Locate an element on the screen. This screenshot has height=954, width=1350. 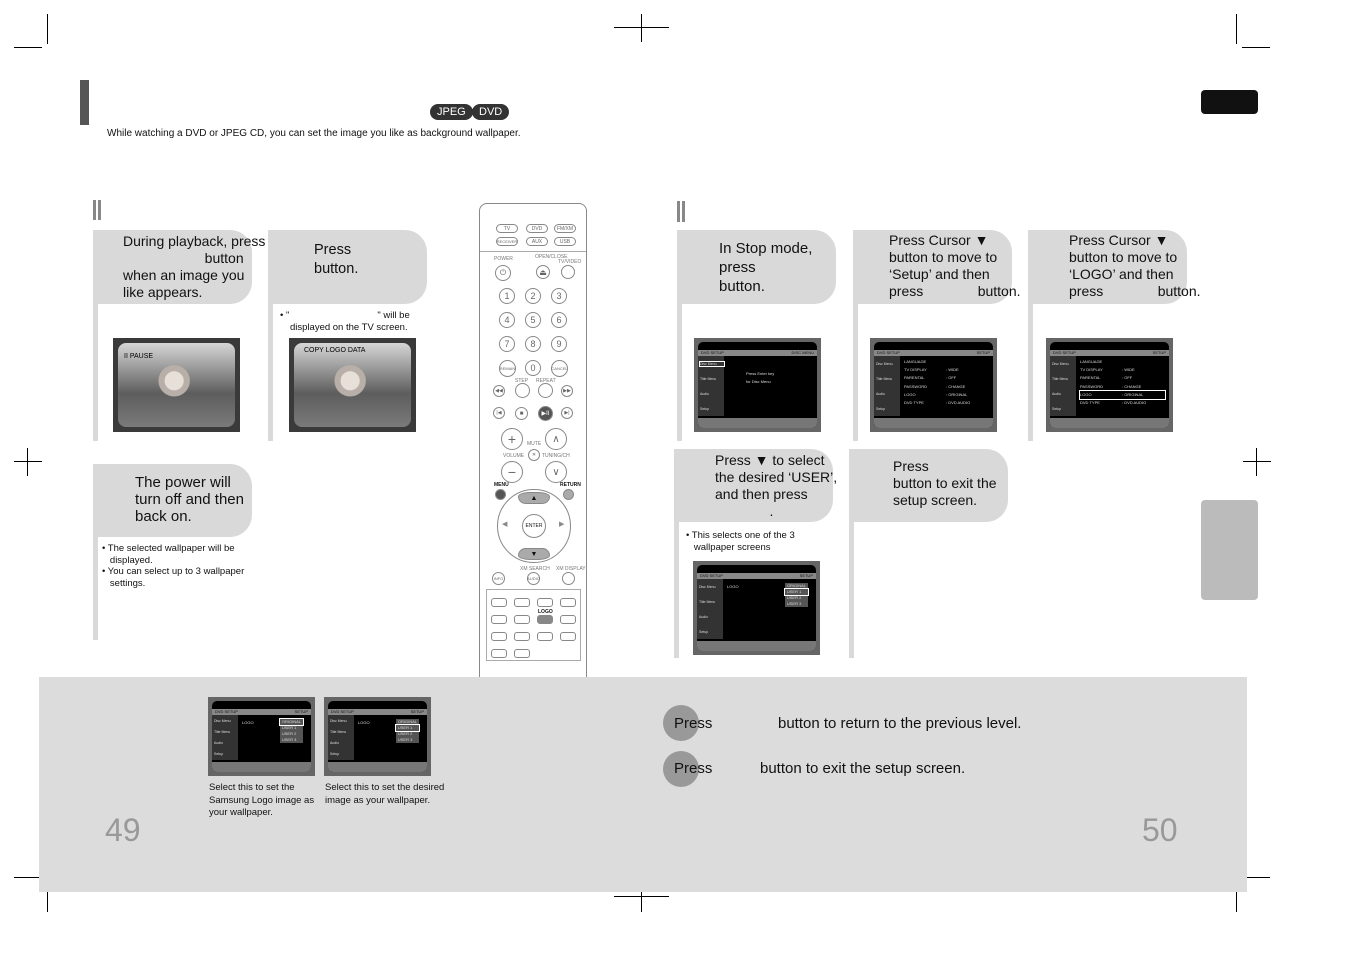
cursor-up-button: ▲ is located at coordinates (534, 498).